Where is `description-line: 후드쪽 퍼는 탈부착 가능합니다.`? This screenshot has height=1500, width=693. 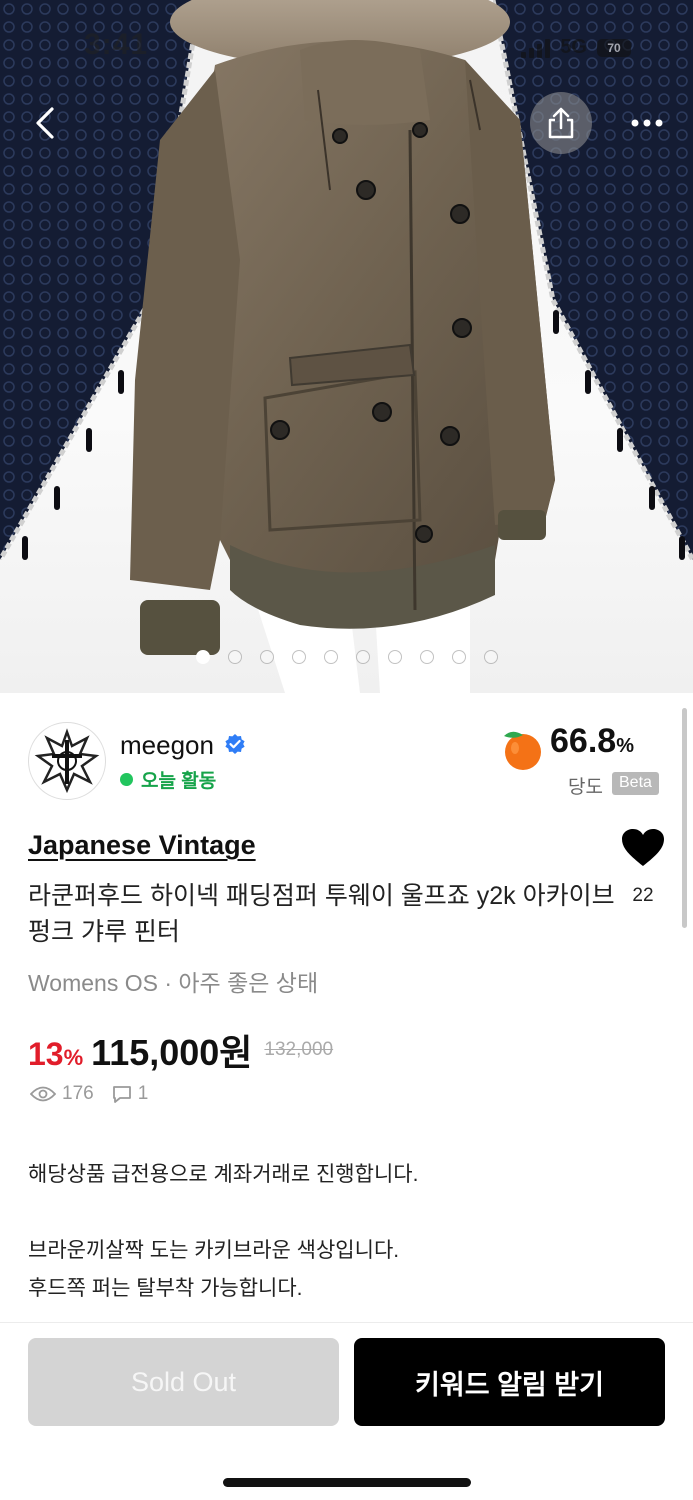
description-line: 후드쪽 퍼는 탈부착 가능합니다. is located at coordinates (165, 1288).